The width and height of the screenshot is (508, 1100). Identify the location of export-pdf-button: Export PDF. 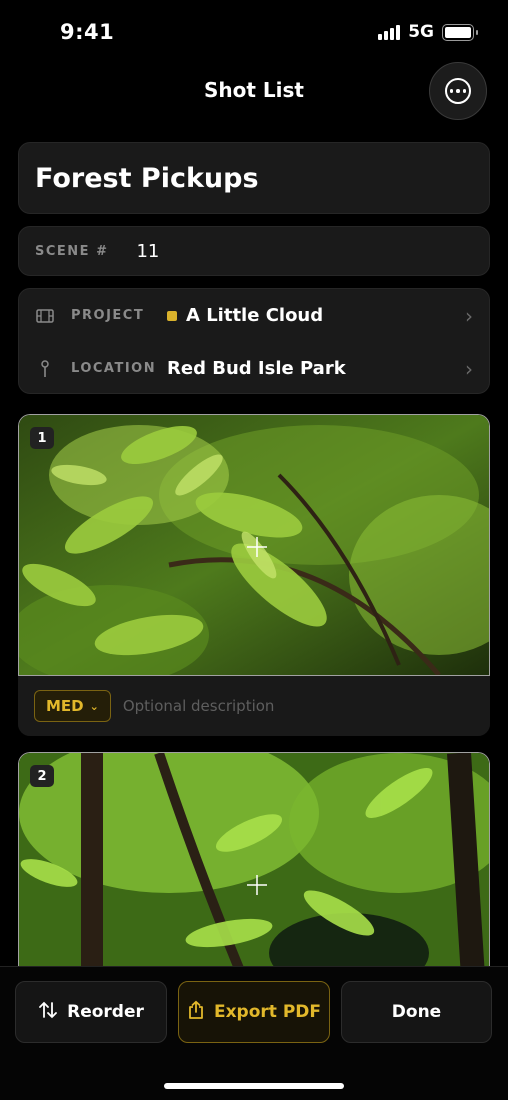
(254, 1012).